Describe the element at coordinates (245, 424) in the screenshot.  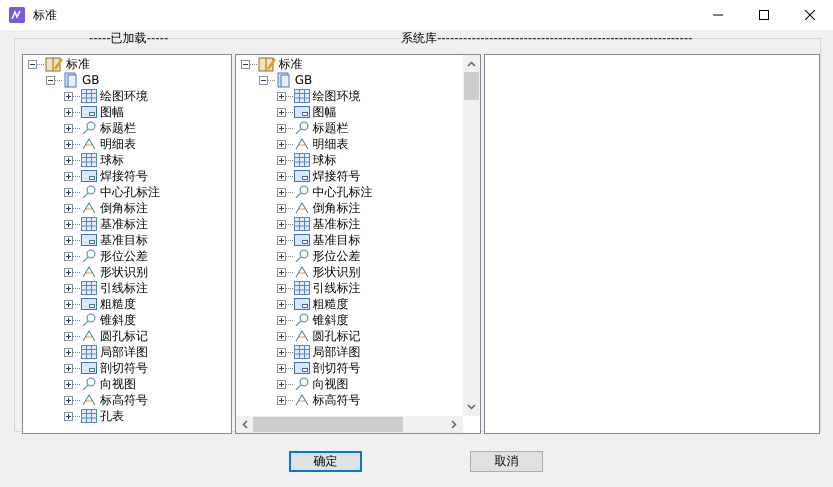
I see `scroll-left-icon` at that location.